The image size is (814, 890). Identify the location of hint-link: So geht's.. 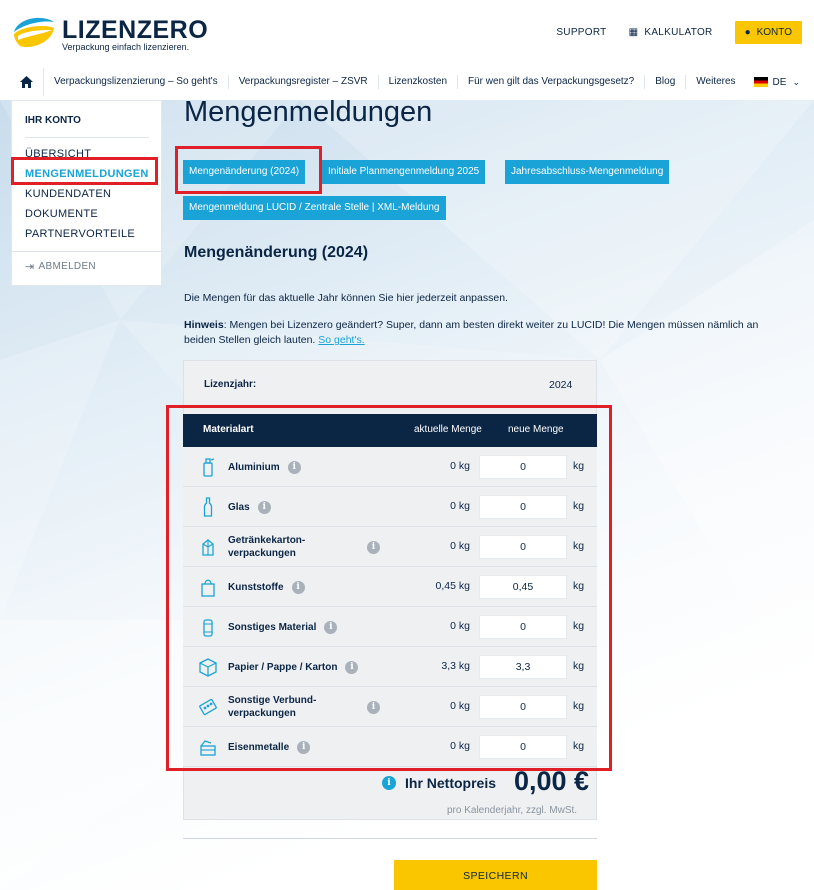
(341, 340).